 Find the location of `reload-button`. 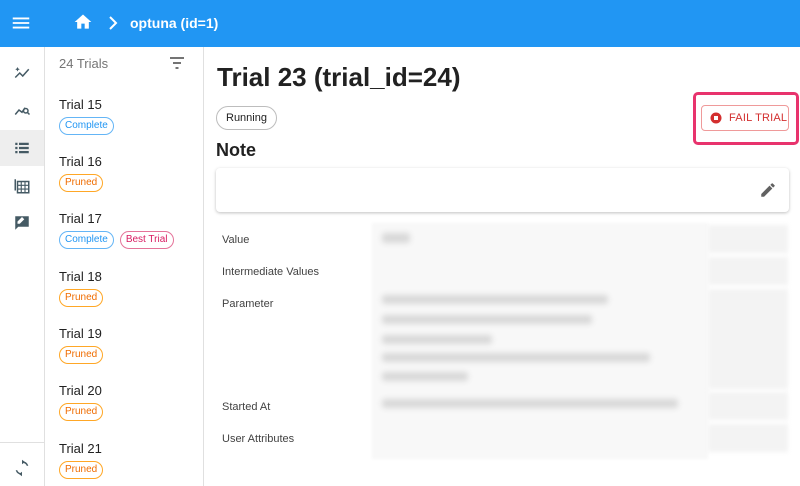

reload-button is located at coordinates (22, 468).